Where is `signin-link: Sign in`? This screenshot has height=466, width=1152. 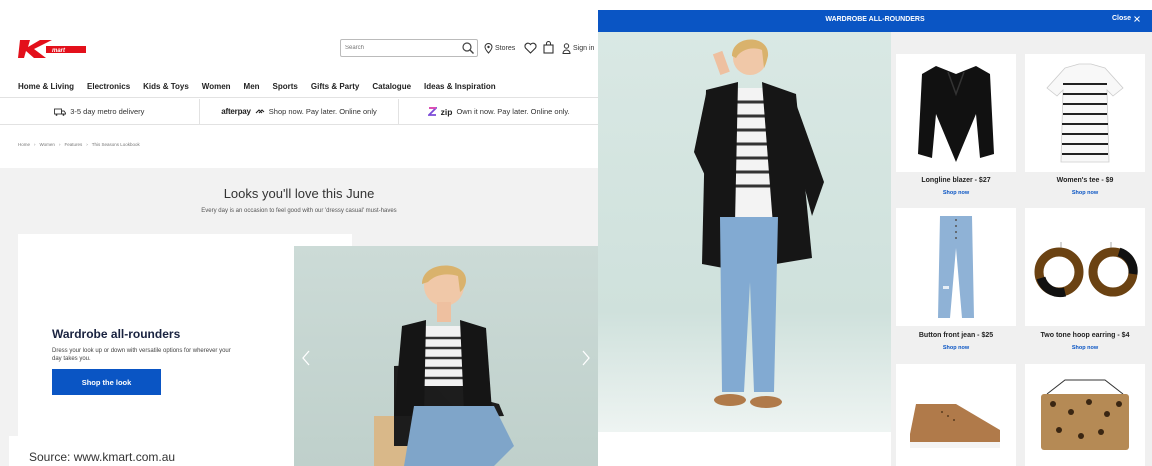
signin-link: Sign in is located at coordinates (578, 48).